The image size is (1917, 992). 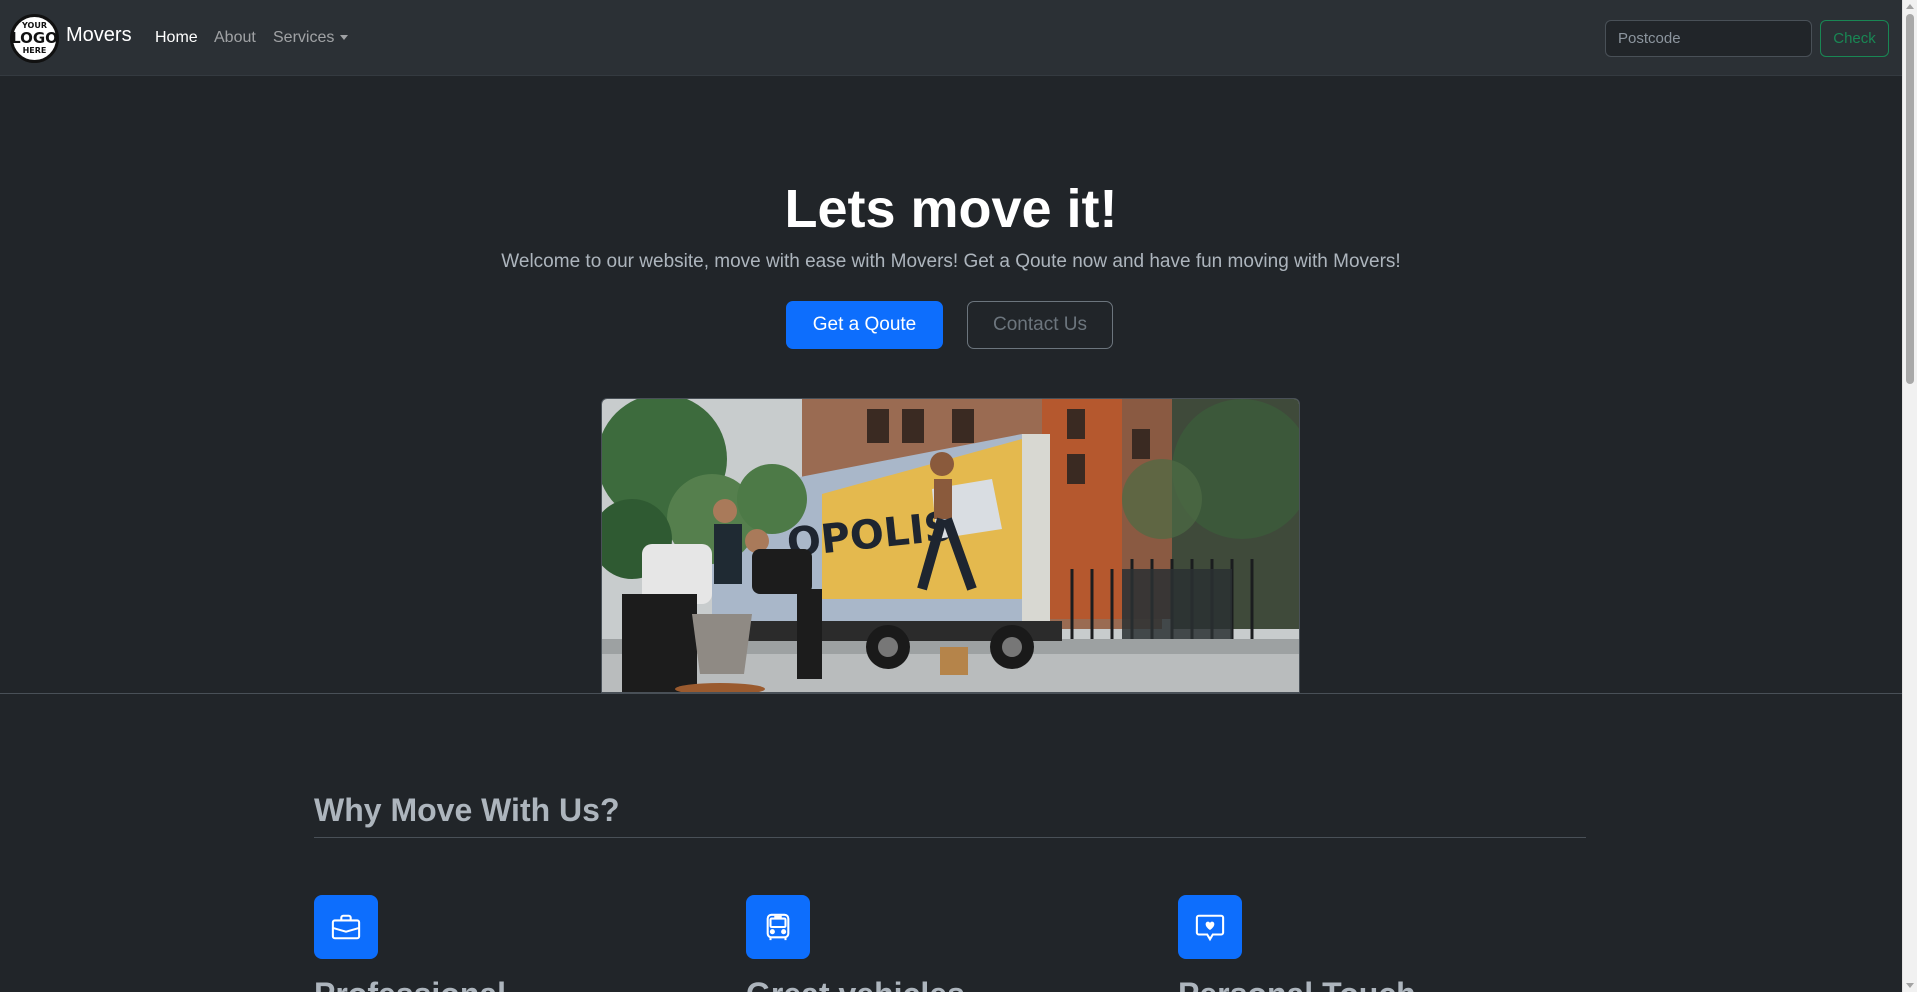 I want to click on briefcase-icon, so click(x=346, y=927).